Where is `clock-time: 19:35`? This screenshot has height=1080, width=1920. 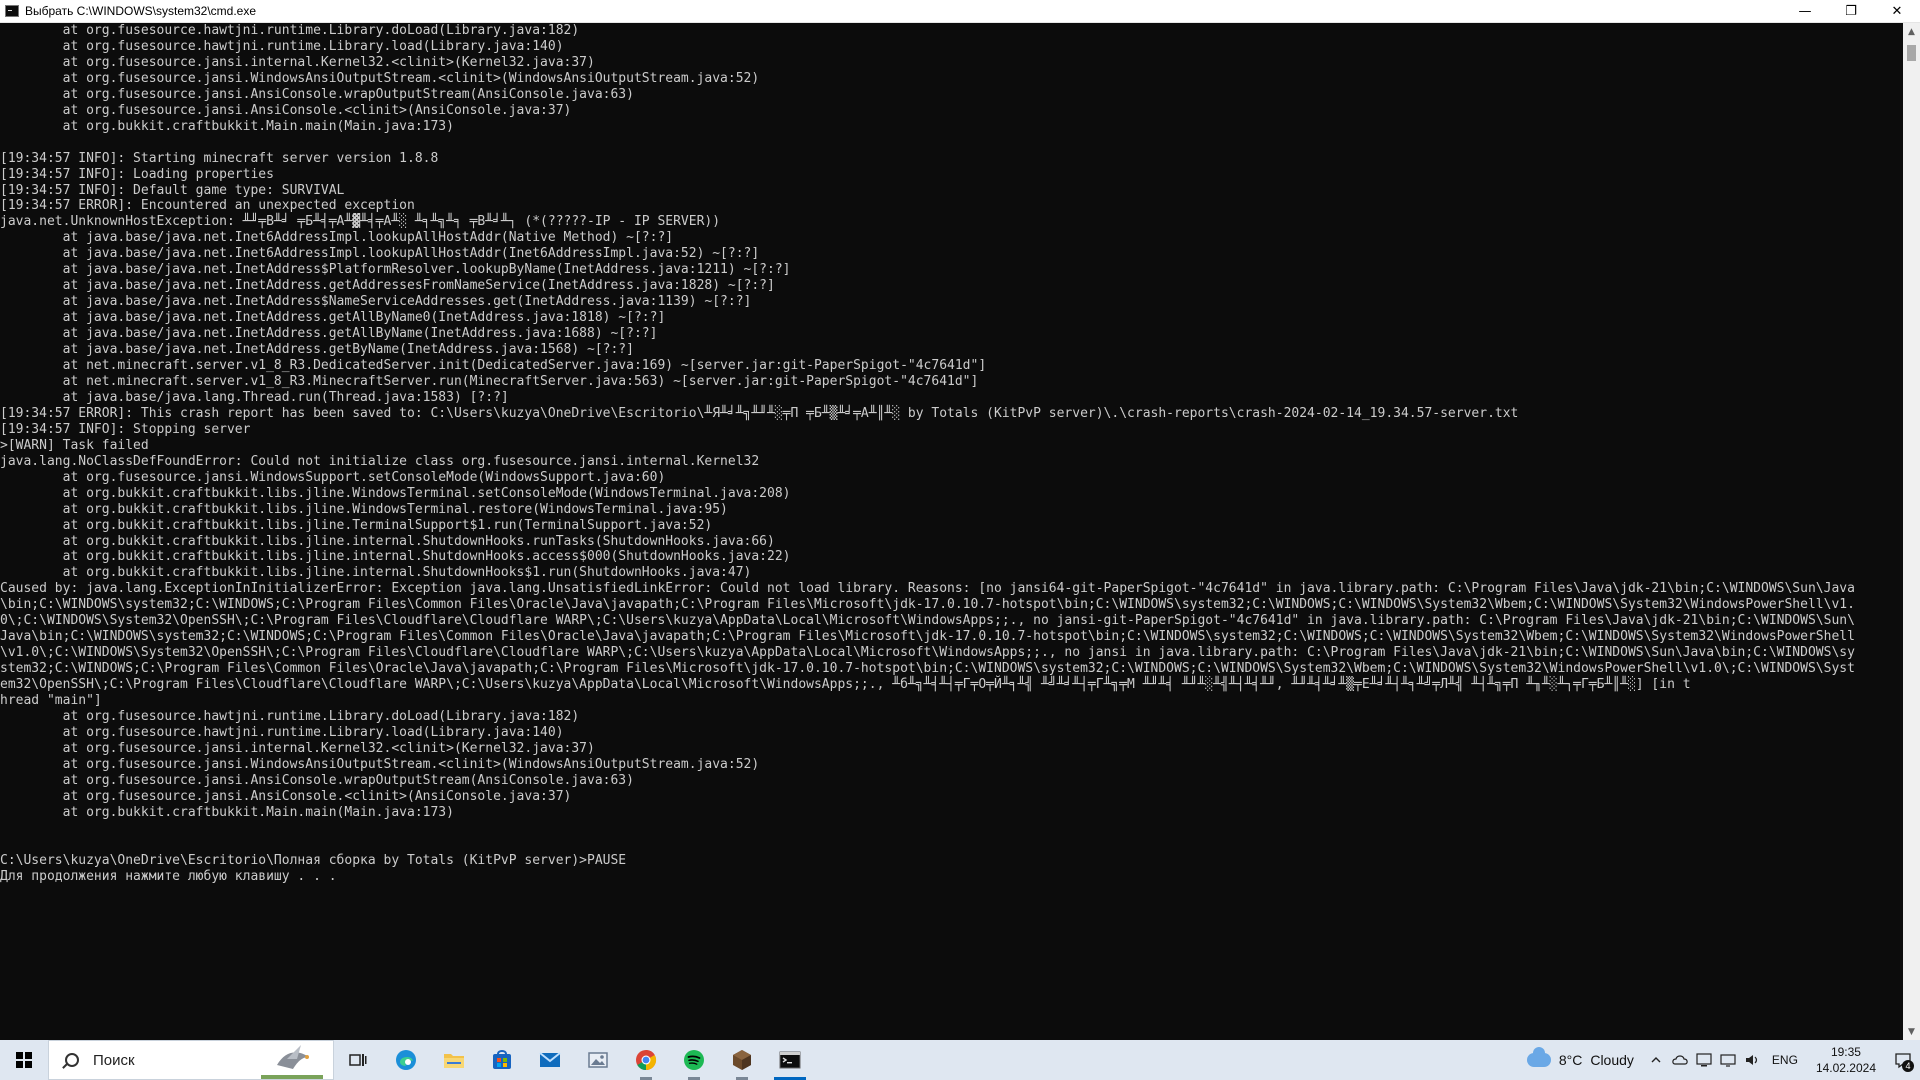 clock-time: 19:35 is located at coordinates (1845, 1052).